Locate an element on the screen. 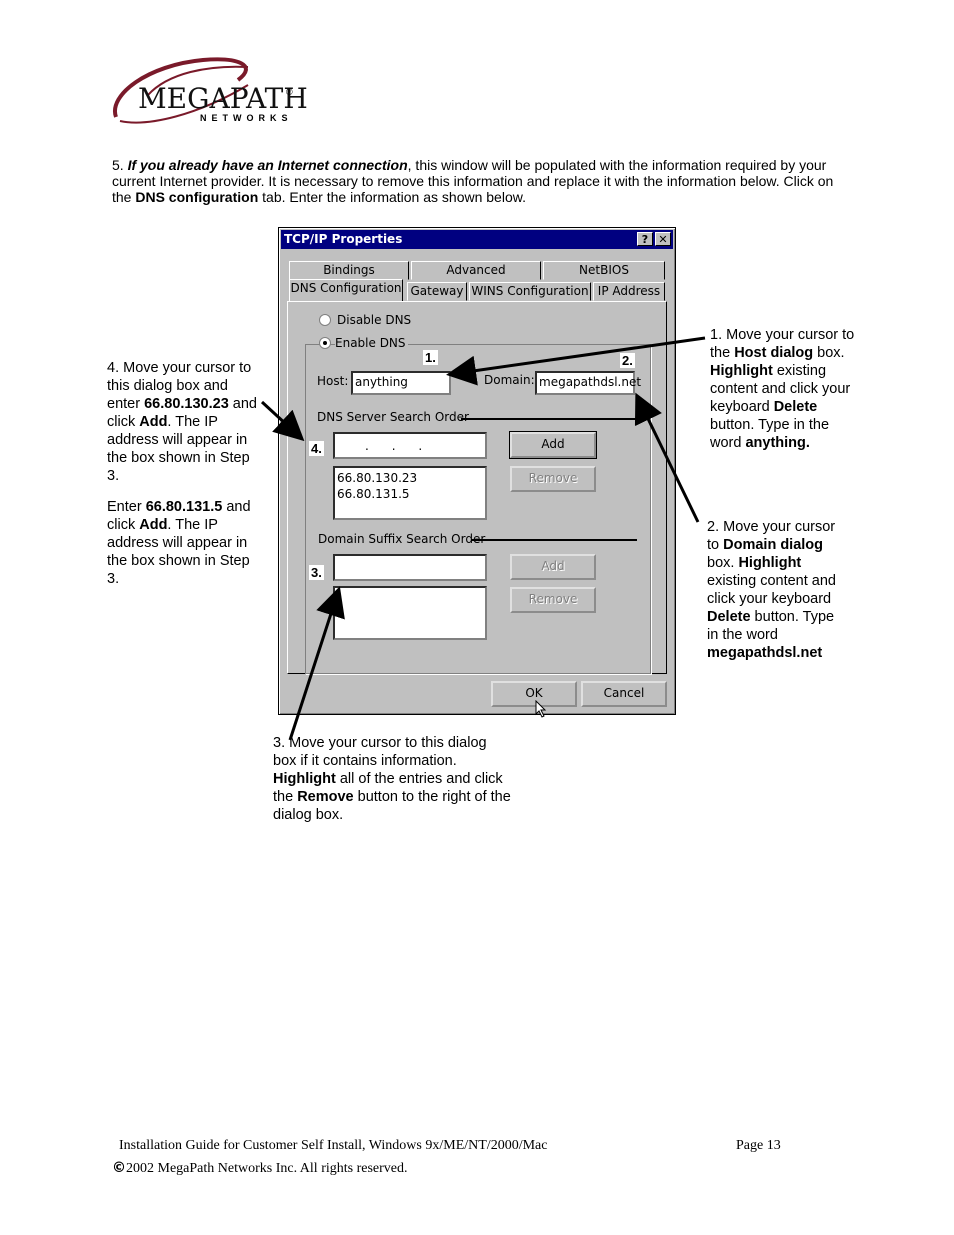 This screenshot has height=1235, width=954. domain-input: megapathdsl.net is located at coordinates (588, 383).